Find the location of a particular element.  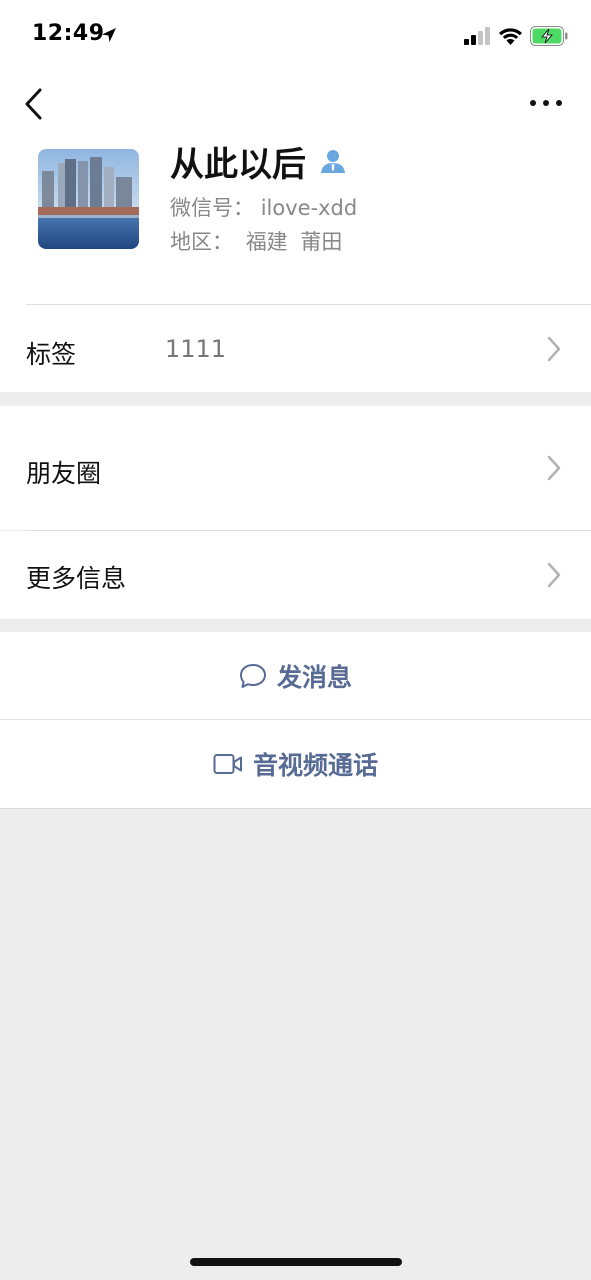

send-message-button: 发消息 is located at coordinates (295, 675).